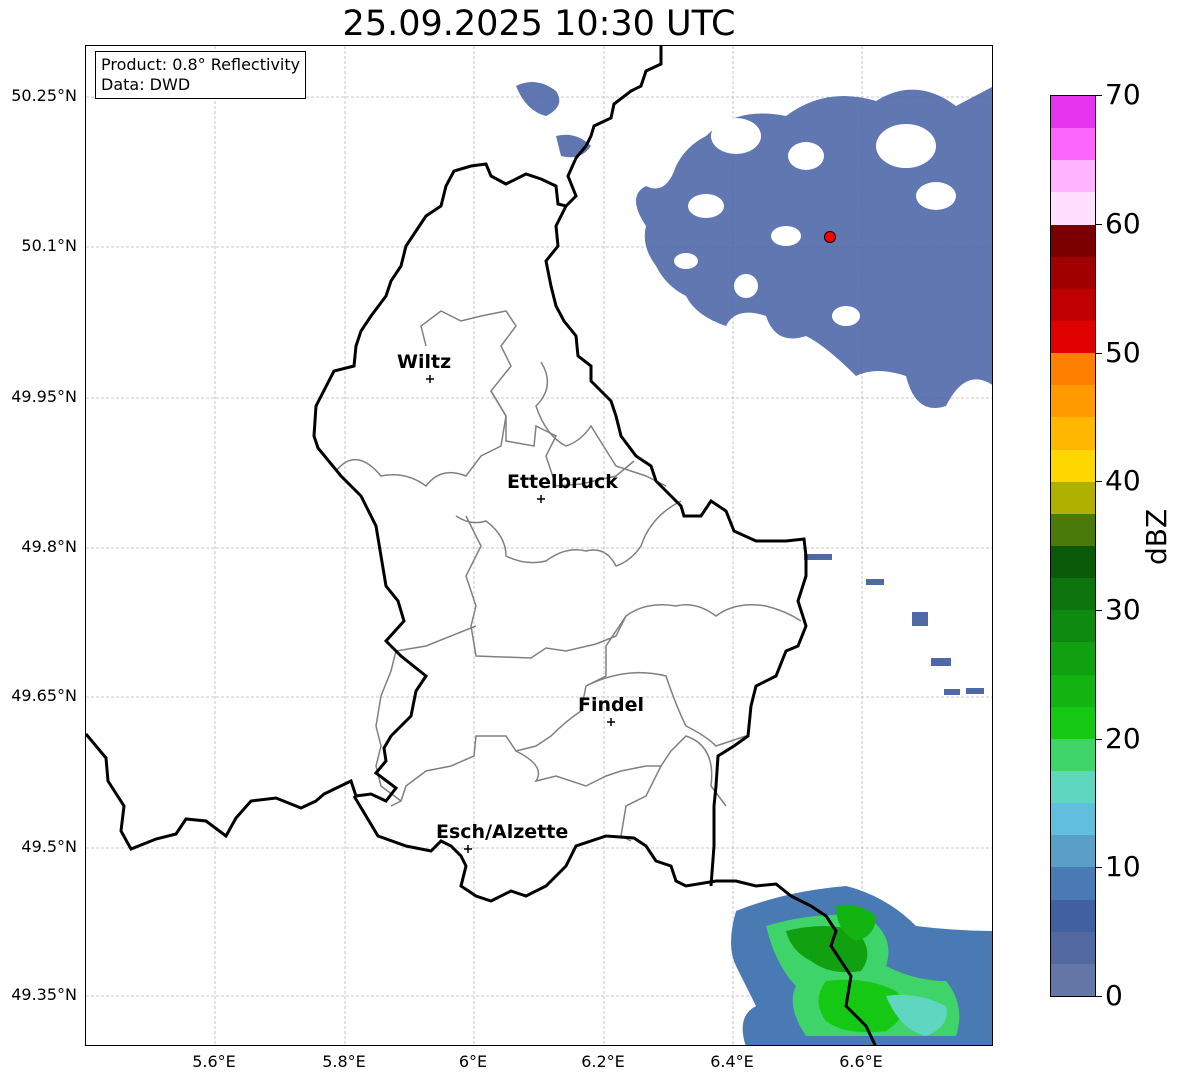  I want to click on lon-label: 6°E, so click(473, 1061).